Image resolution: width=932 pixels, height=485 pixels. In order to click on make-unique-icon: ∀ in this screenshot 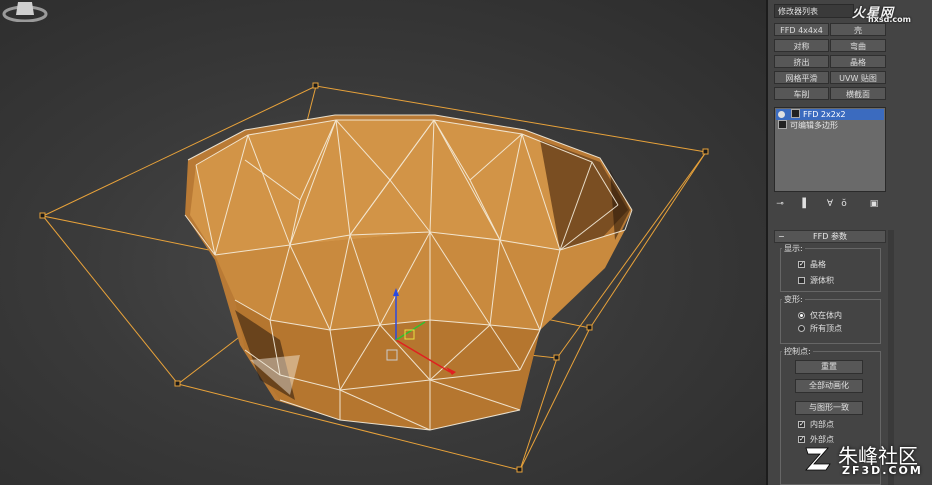, I will do `click(830, 204)`.